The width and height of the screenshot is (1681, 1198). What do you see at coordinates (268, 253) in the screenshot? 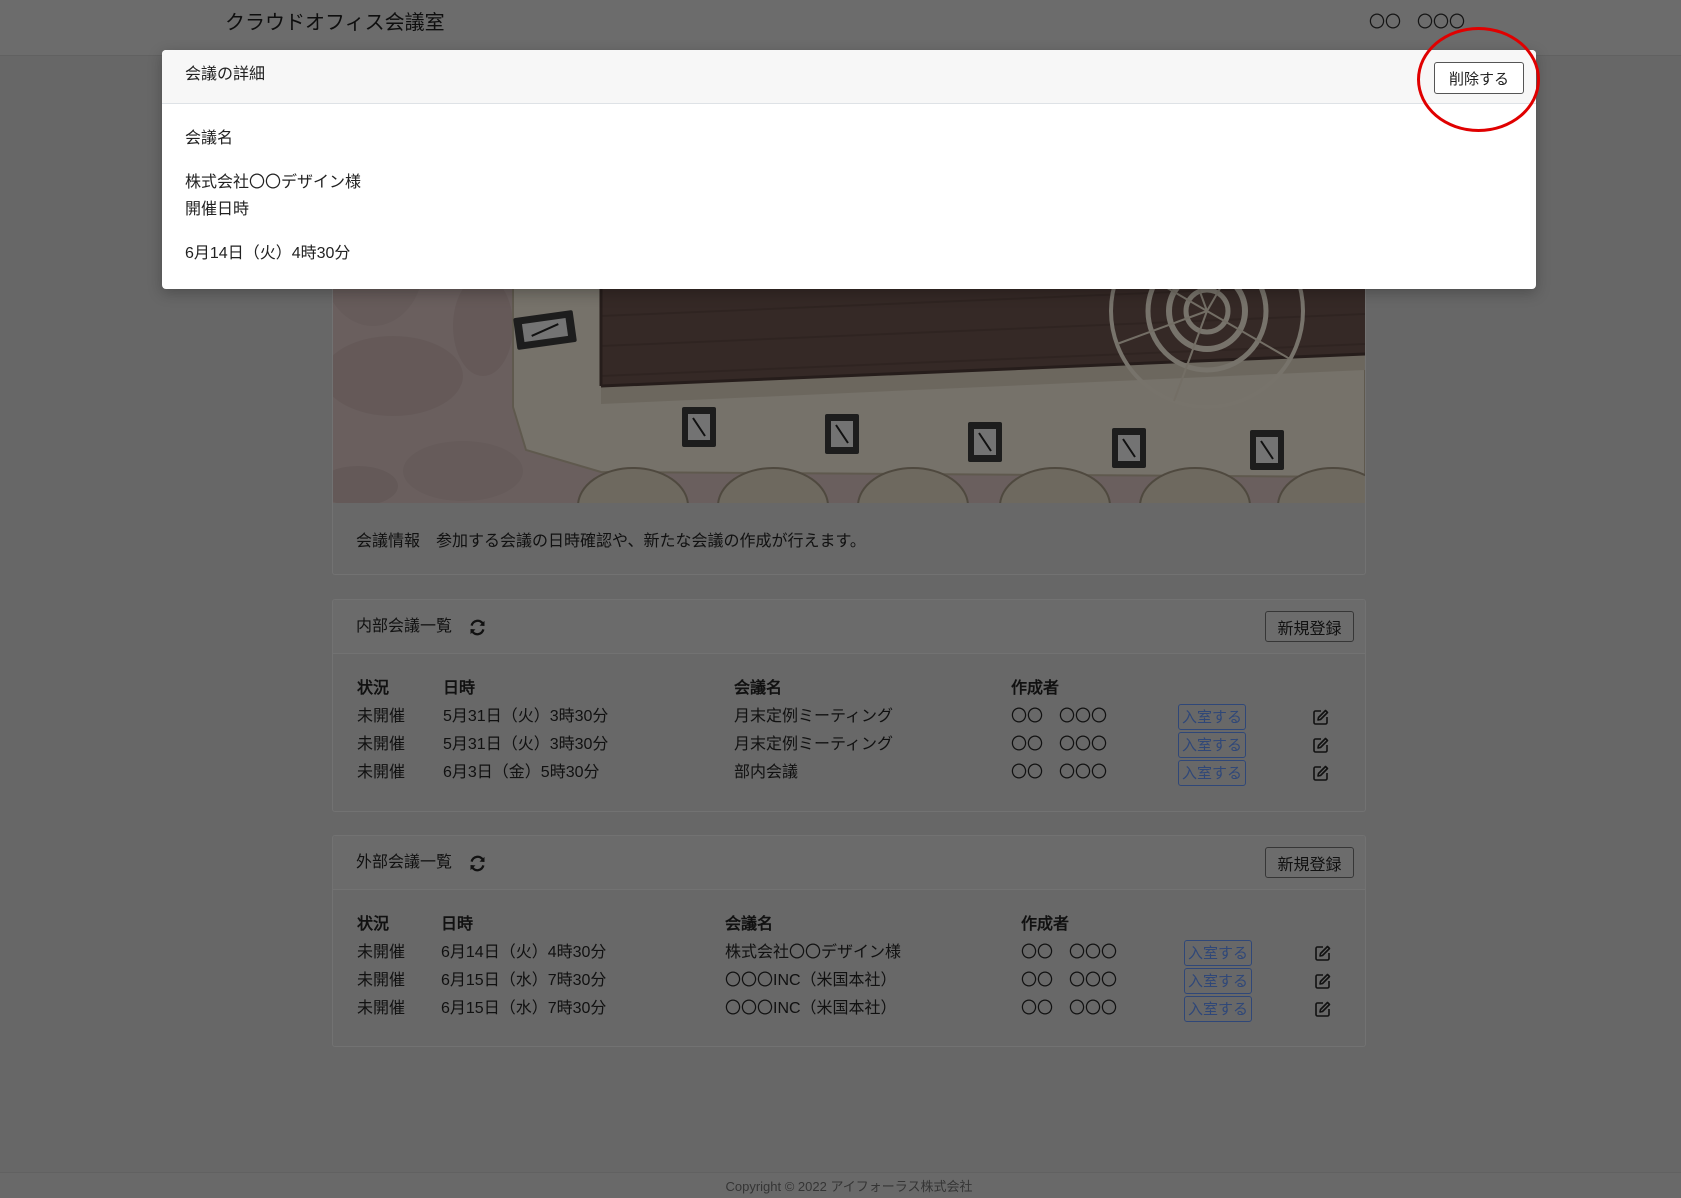
I see `meeting-datetime-value: 6月14日（火）4時30分` at bounding box center [268, 253].